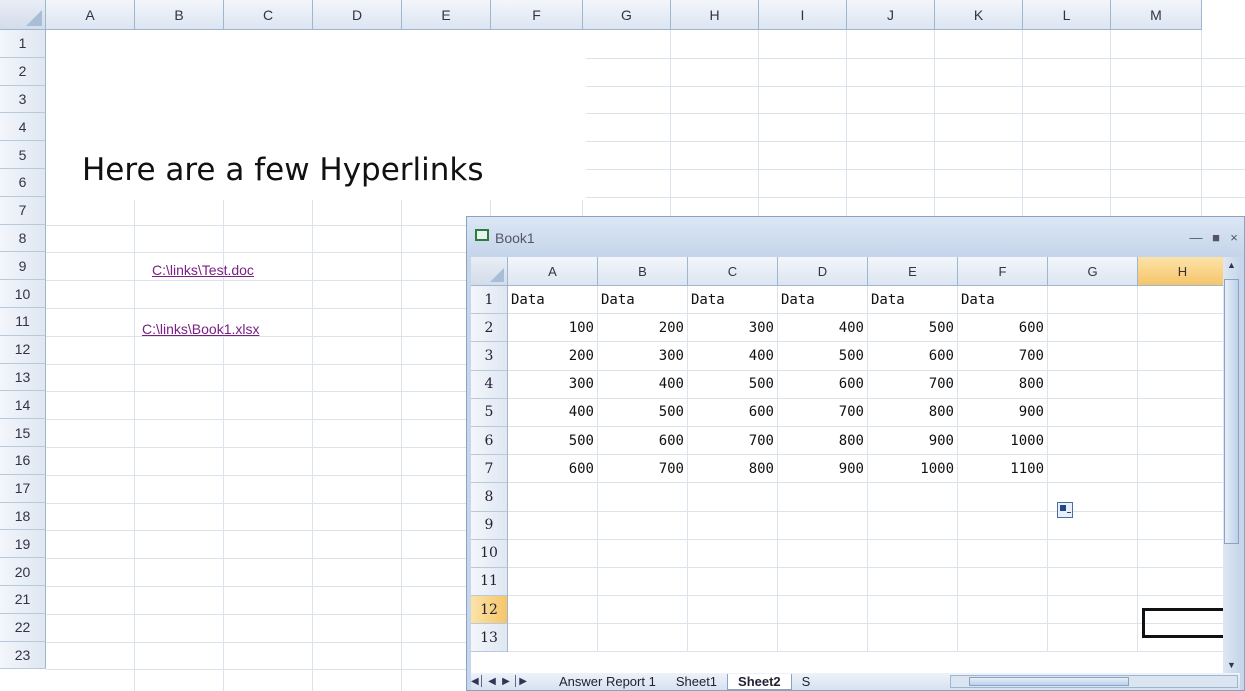 This screenshot has height=691, width=1245. Describe the element at coordinates (696, 681) in the screenshot. I see `tab-sheet1: Sheet1` at that location.